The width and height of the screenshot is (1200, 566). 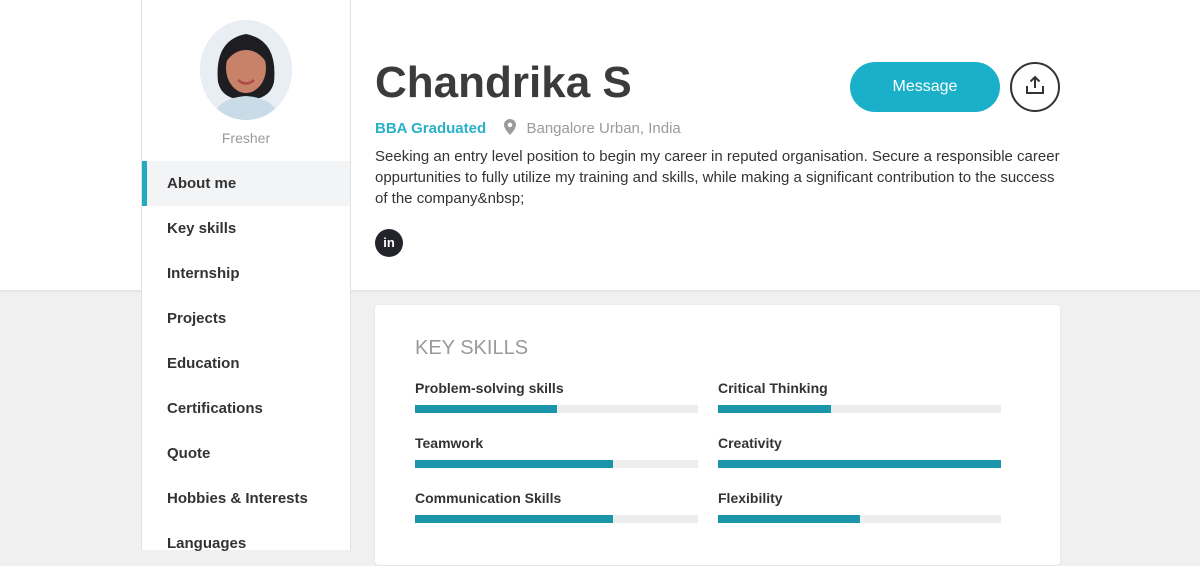 I want to click on skill-item: Communication Skills, so click(x=556, y=506).